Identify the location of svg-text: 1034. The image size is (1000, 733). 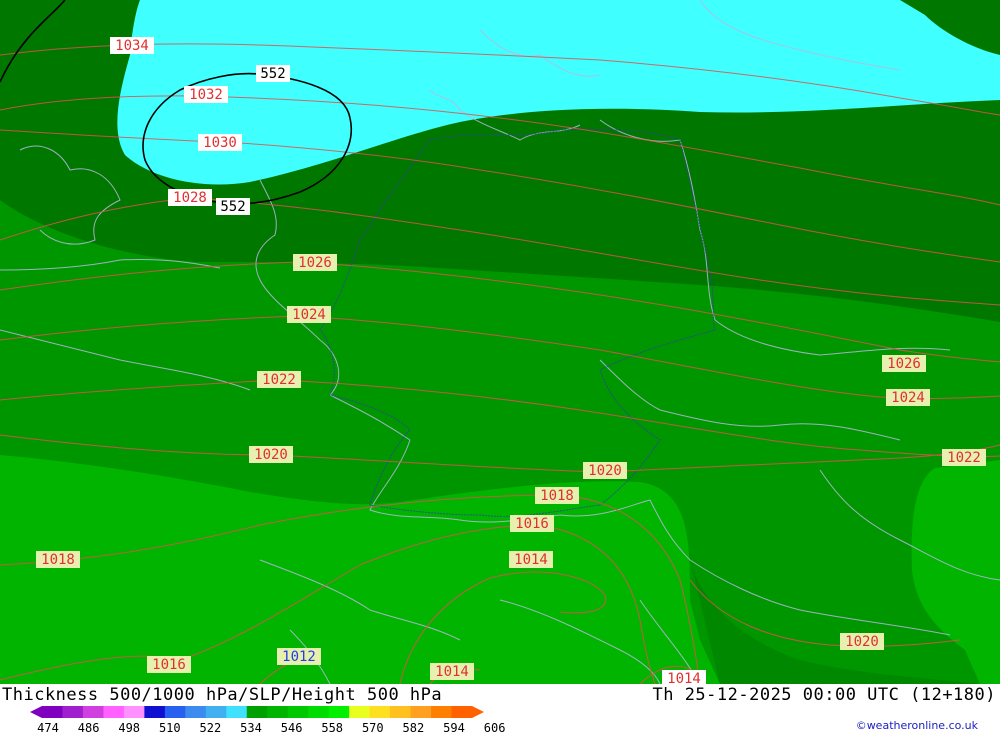
(132, 46).